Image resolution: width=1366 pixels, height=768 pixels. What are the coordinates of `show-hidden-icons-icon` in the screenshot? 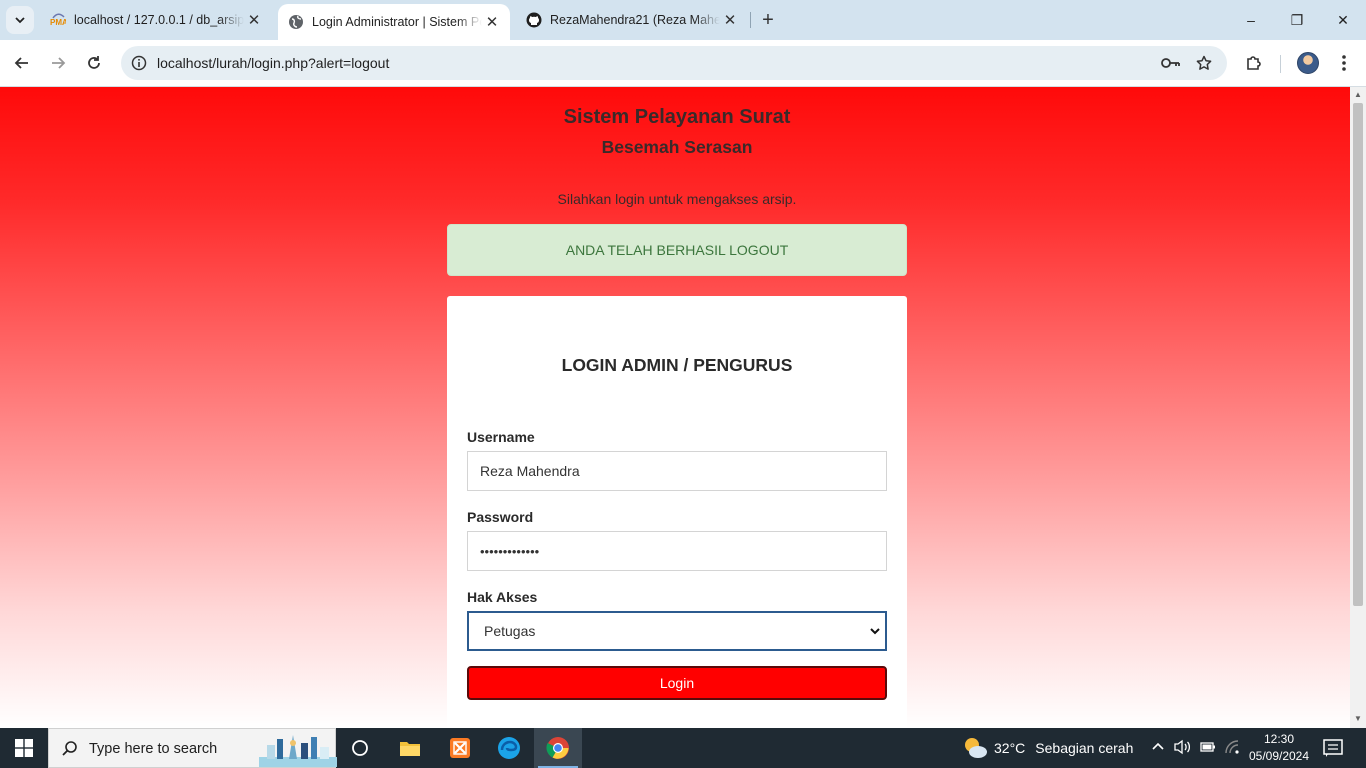 It's located at (1158, 747).